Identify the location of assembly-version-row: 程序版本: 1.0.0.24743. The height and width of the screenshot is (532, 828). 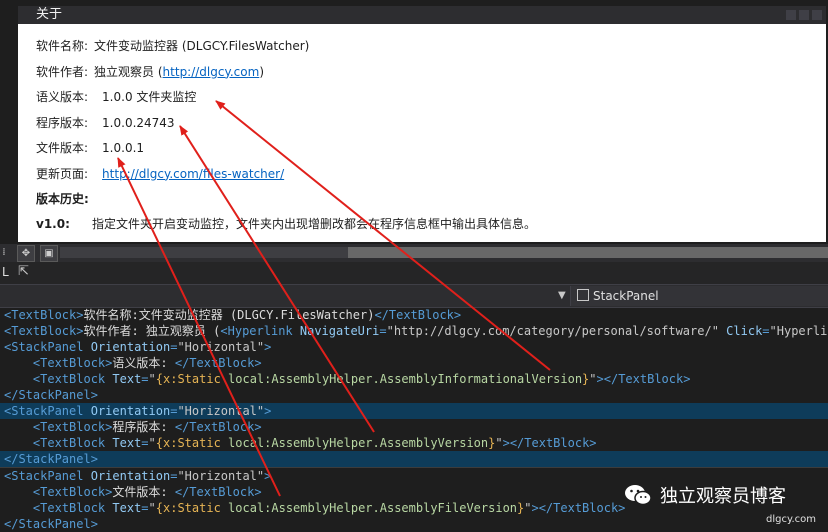
(431, 124).